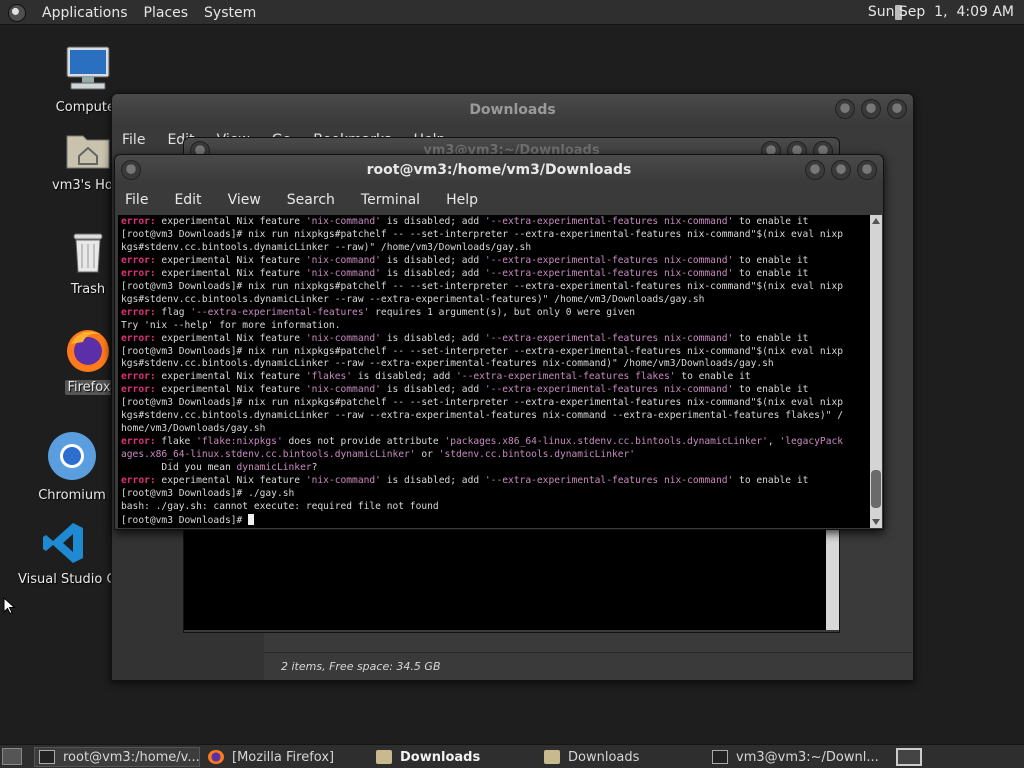 Image resolution: width=1024 pixels, height=768 pixels. I want to click on terminal-scrollbar, so click(876, 371).